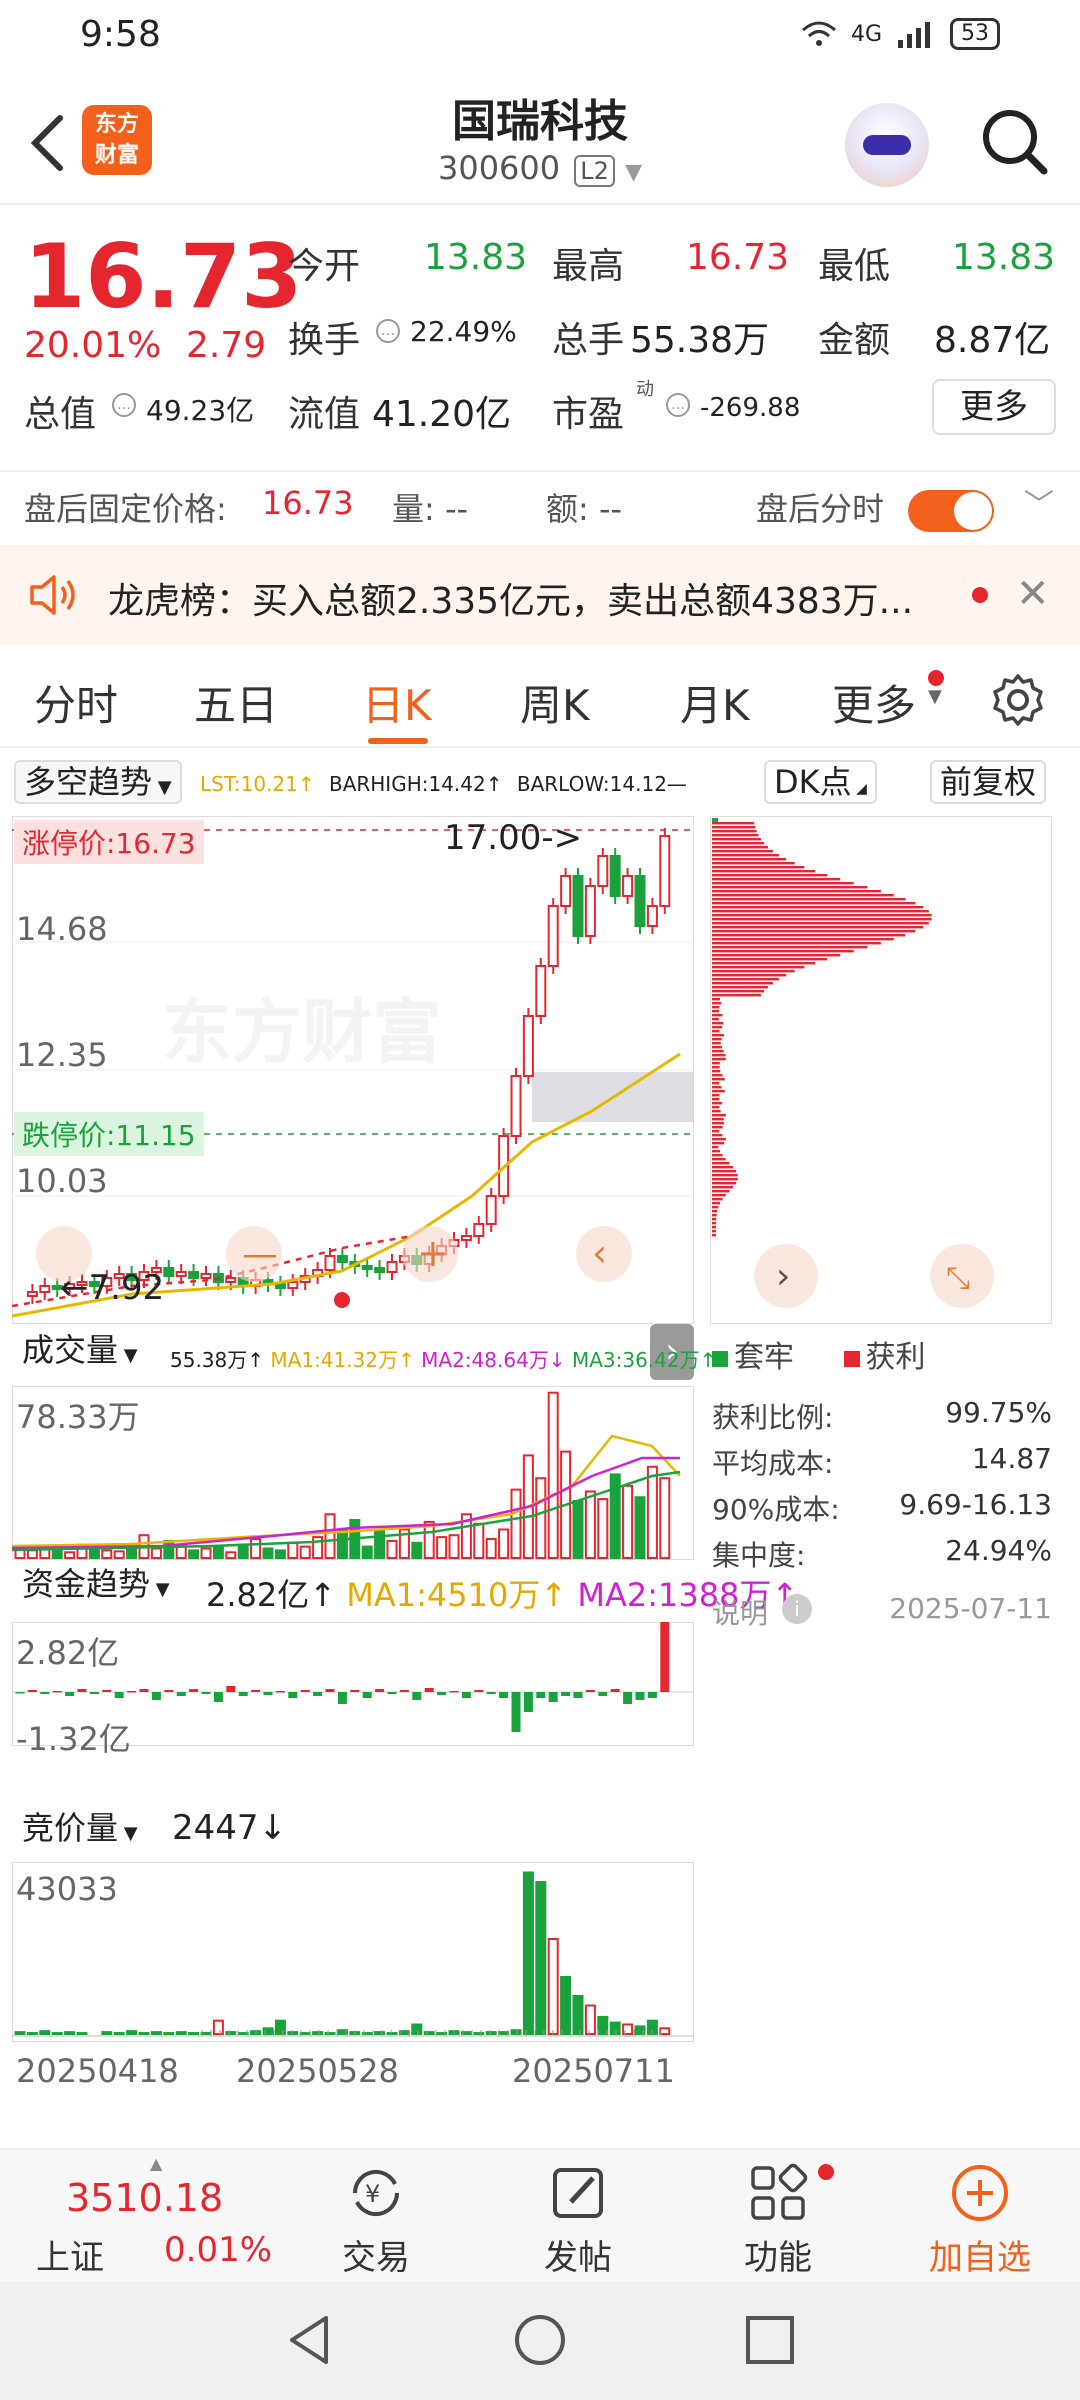  What do you see at coordinates (819, 1354) in the screenshot?
I see `chip-legend: 套牢 获利` at bounding box center [819, 1354].